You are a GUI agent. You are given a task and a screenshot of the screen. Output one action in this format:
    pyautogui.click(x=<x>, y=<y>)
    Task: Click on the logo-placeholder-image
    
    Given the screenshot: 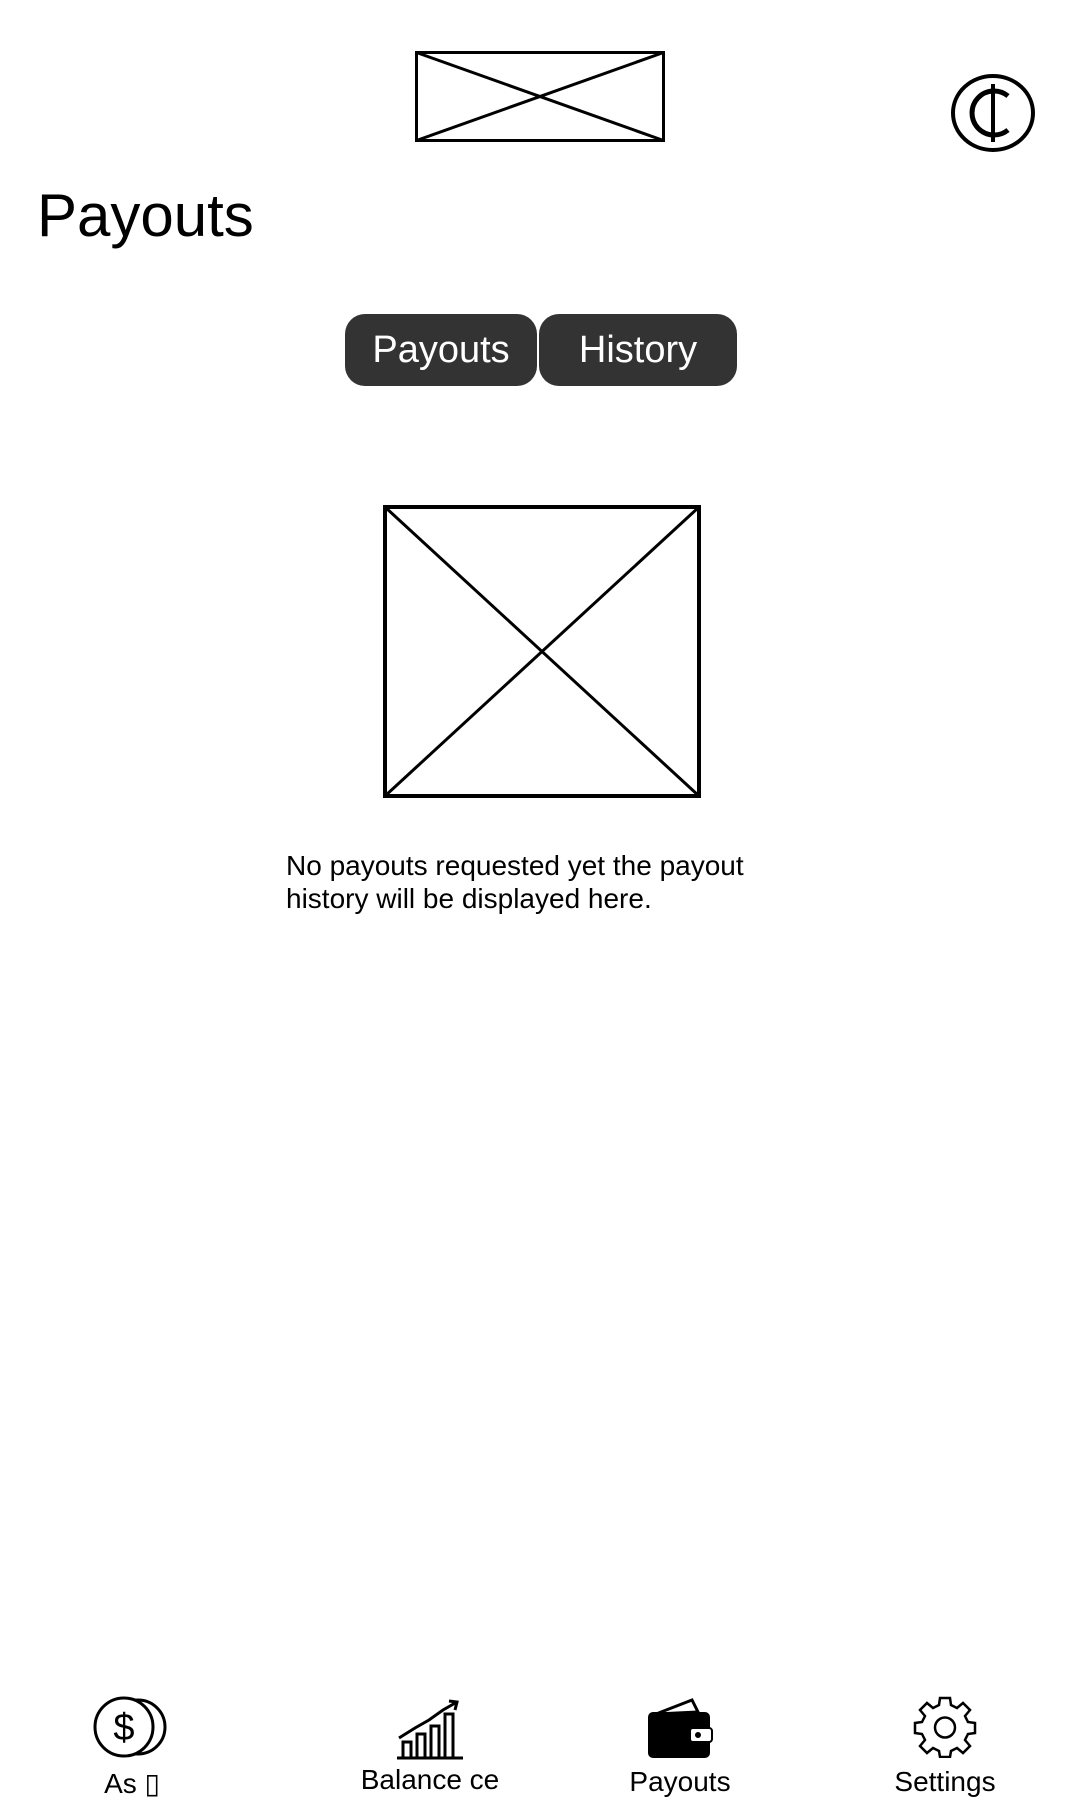 What is the action you would take?
    pyautogui.click(x=540, y=96)
    